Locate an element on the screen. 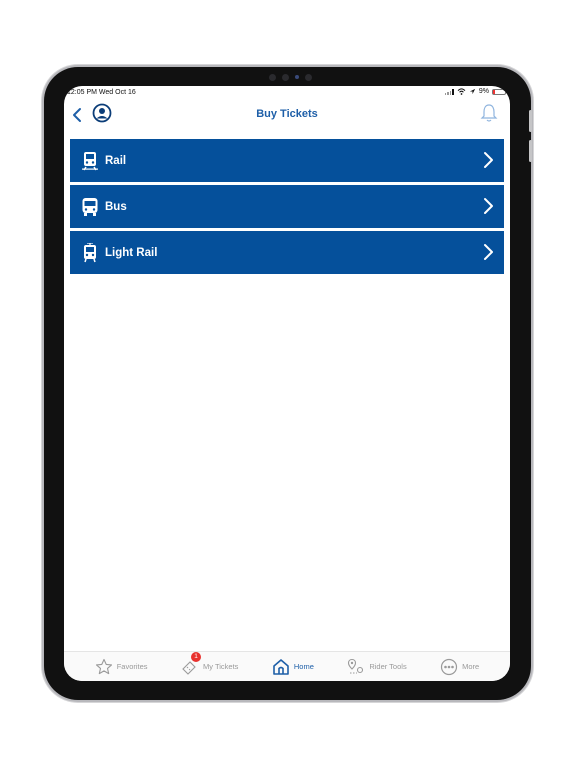 Image resolution: width=576 pixels, height=768 pixels. more-icon is located at coordinates (449, 666).